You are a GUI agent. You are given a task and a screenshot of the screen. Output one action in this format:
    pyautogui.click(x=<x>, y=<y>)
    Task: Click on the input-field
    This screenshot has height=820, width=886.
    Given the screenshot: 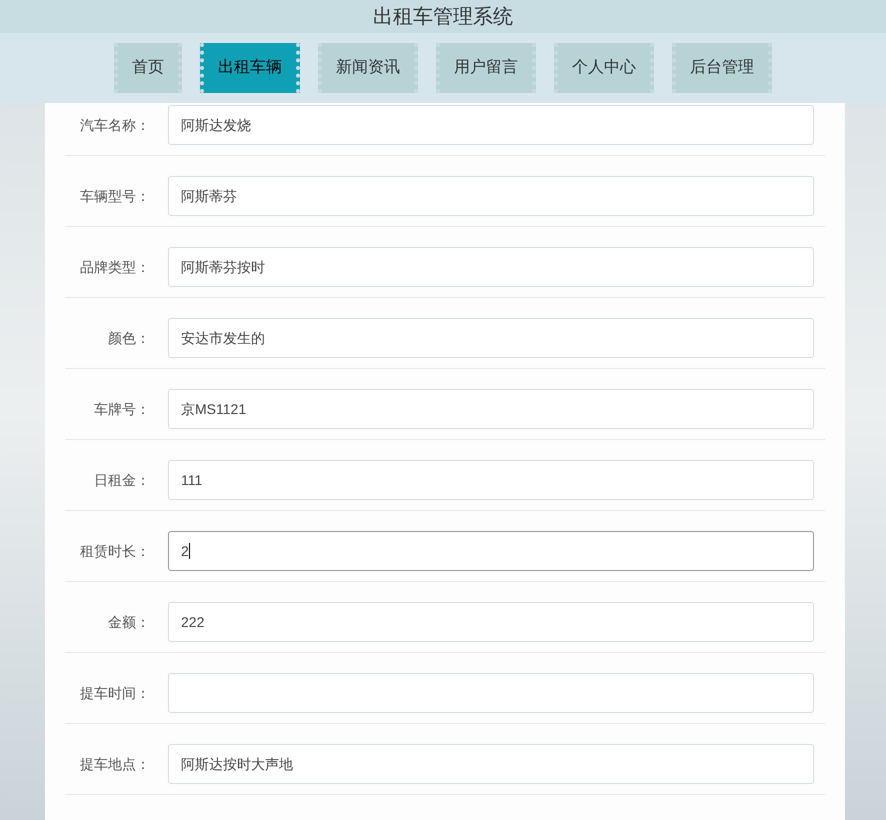 What is the action you would take?
    pyautogui.click(x=491, y=693)
    